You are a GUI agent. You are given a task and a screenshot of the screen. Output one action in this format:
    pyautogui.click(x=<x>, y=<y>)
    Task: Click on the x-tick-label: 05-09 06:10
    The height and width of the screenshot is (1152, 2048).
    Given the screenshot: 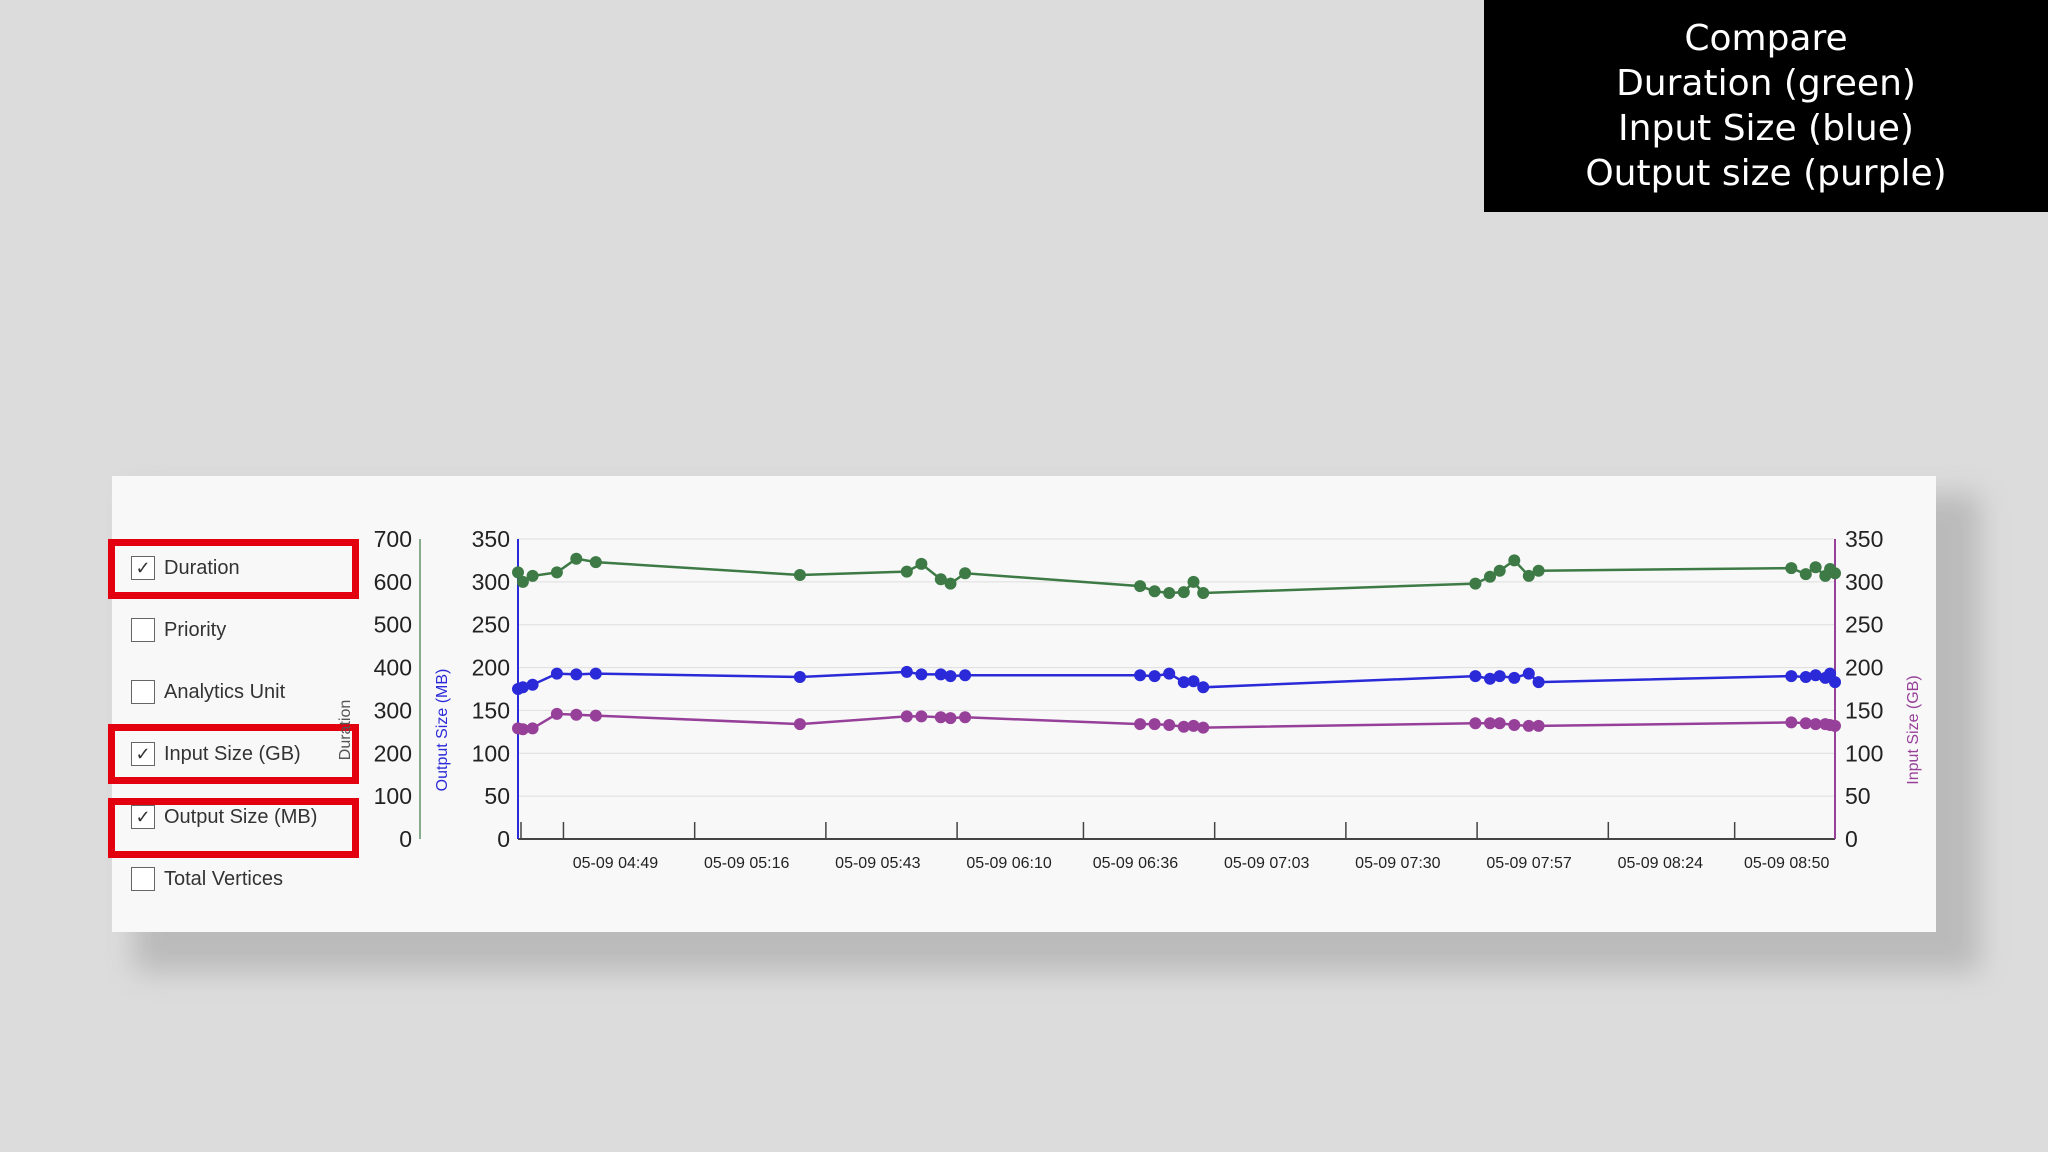 What is the action you would take?
    pyautogui.click(x=1009, y=863)
    